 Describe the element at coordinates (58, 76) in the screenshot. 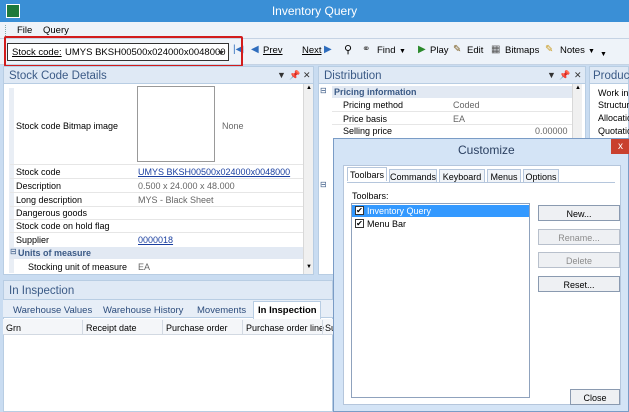

I see `panel-title: Stock Code Details` at that location.